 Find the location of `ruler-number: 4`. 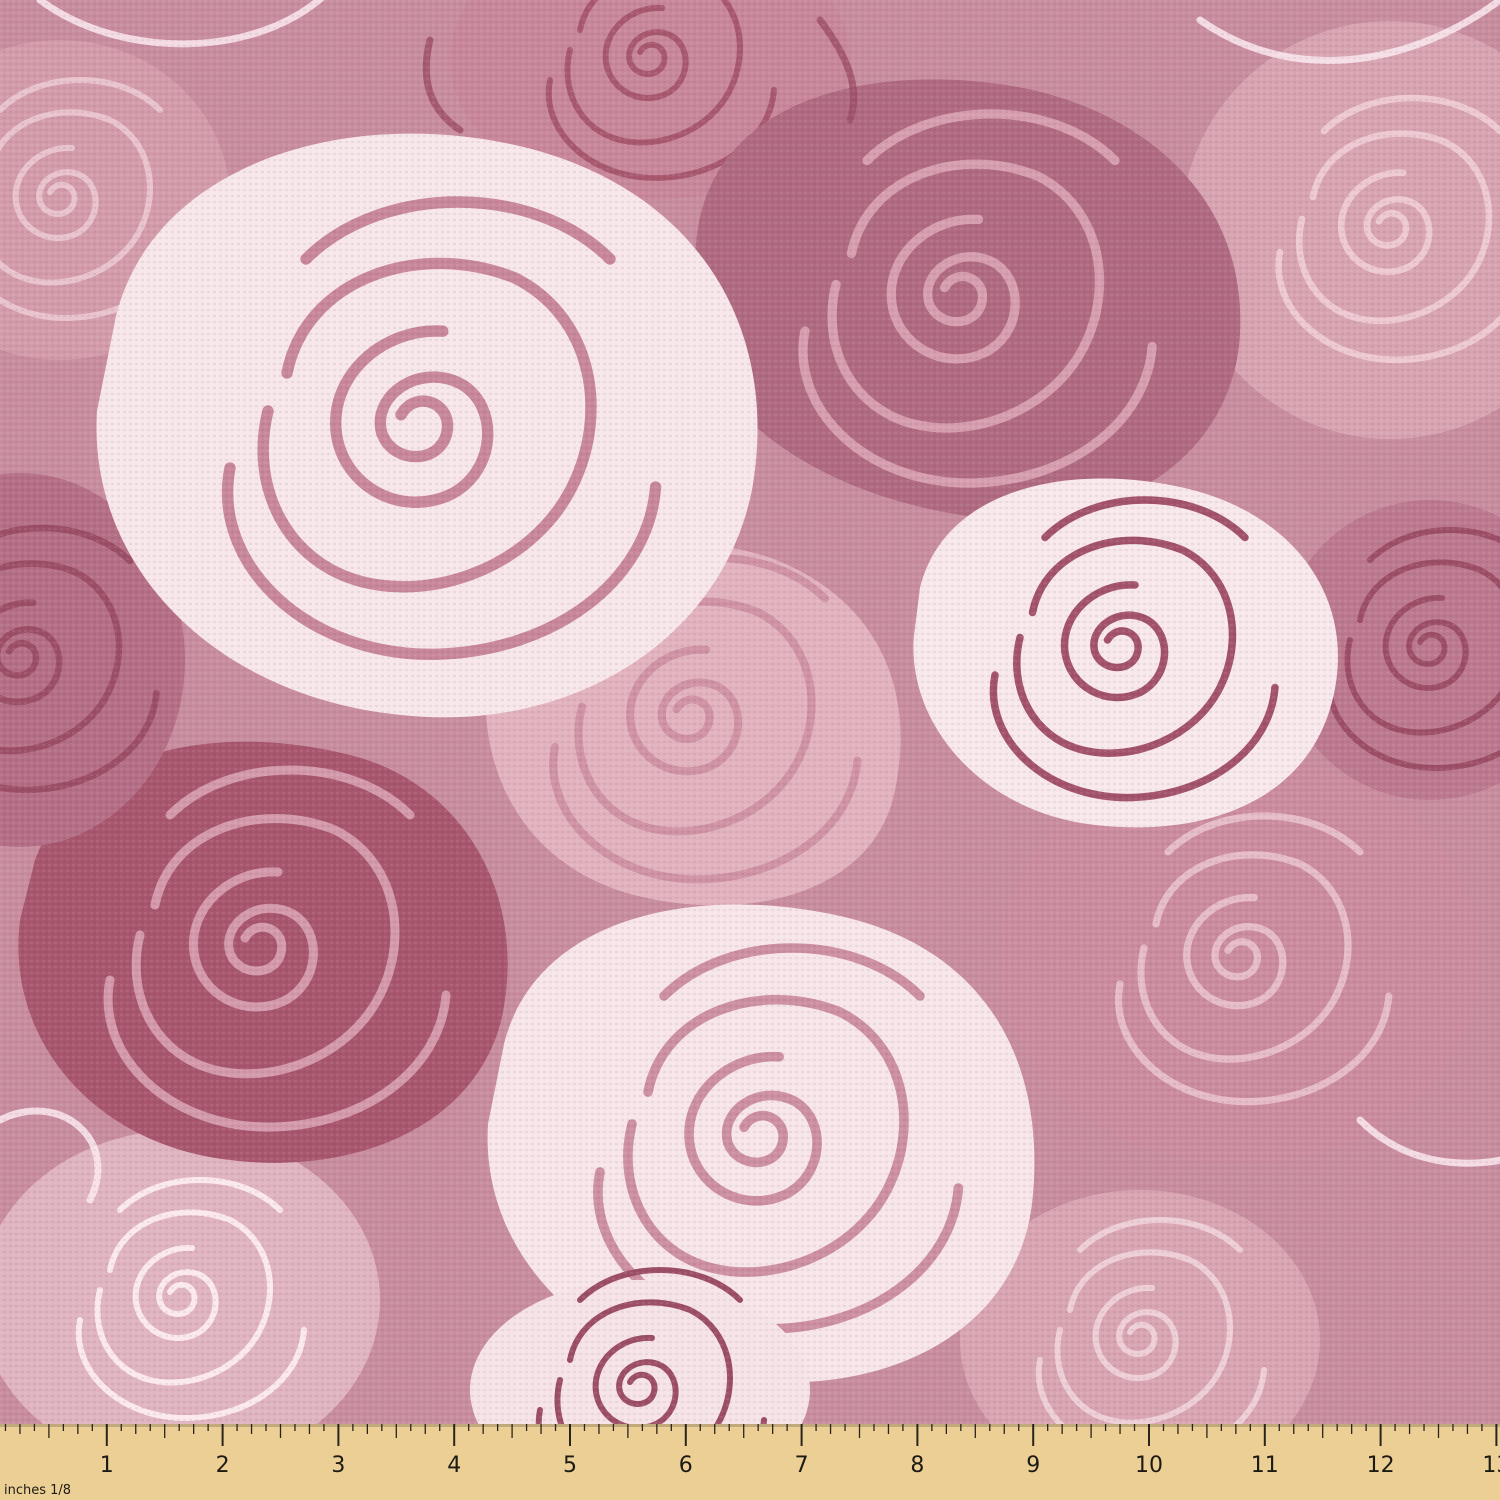

ruler-number: 4 is located at coordinates (454, 1465).